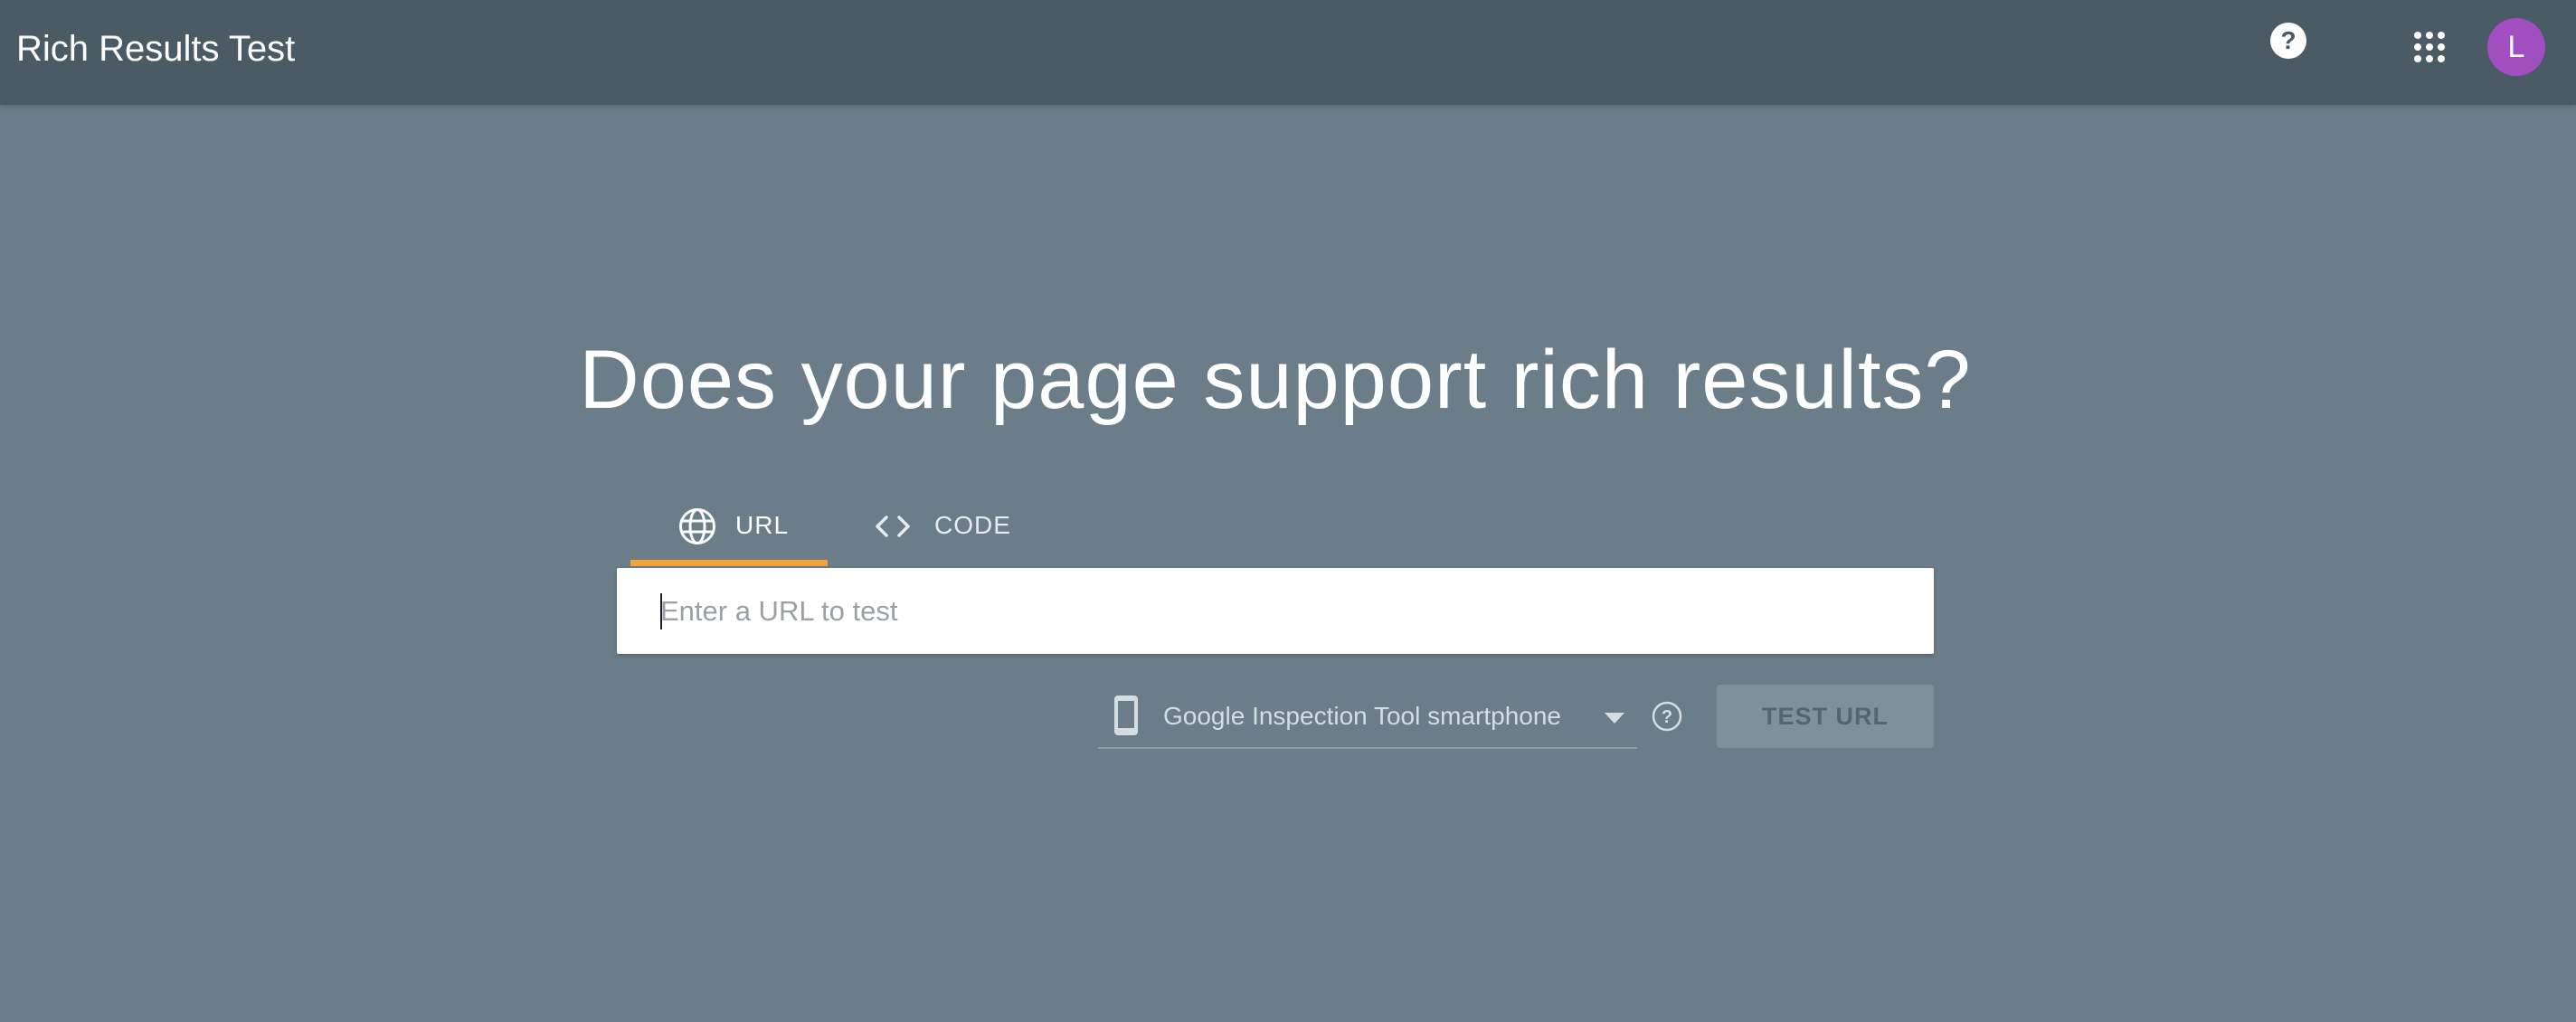 The width and height of the screenshot is (2576, 1022). What do you see at coordinates (1284, 611) in the screenshot?
I see `url-input` at bounding box center [1284, 611].